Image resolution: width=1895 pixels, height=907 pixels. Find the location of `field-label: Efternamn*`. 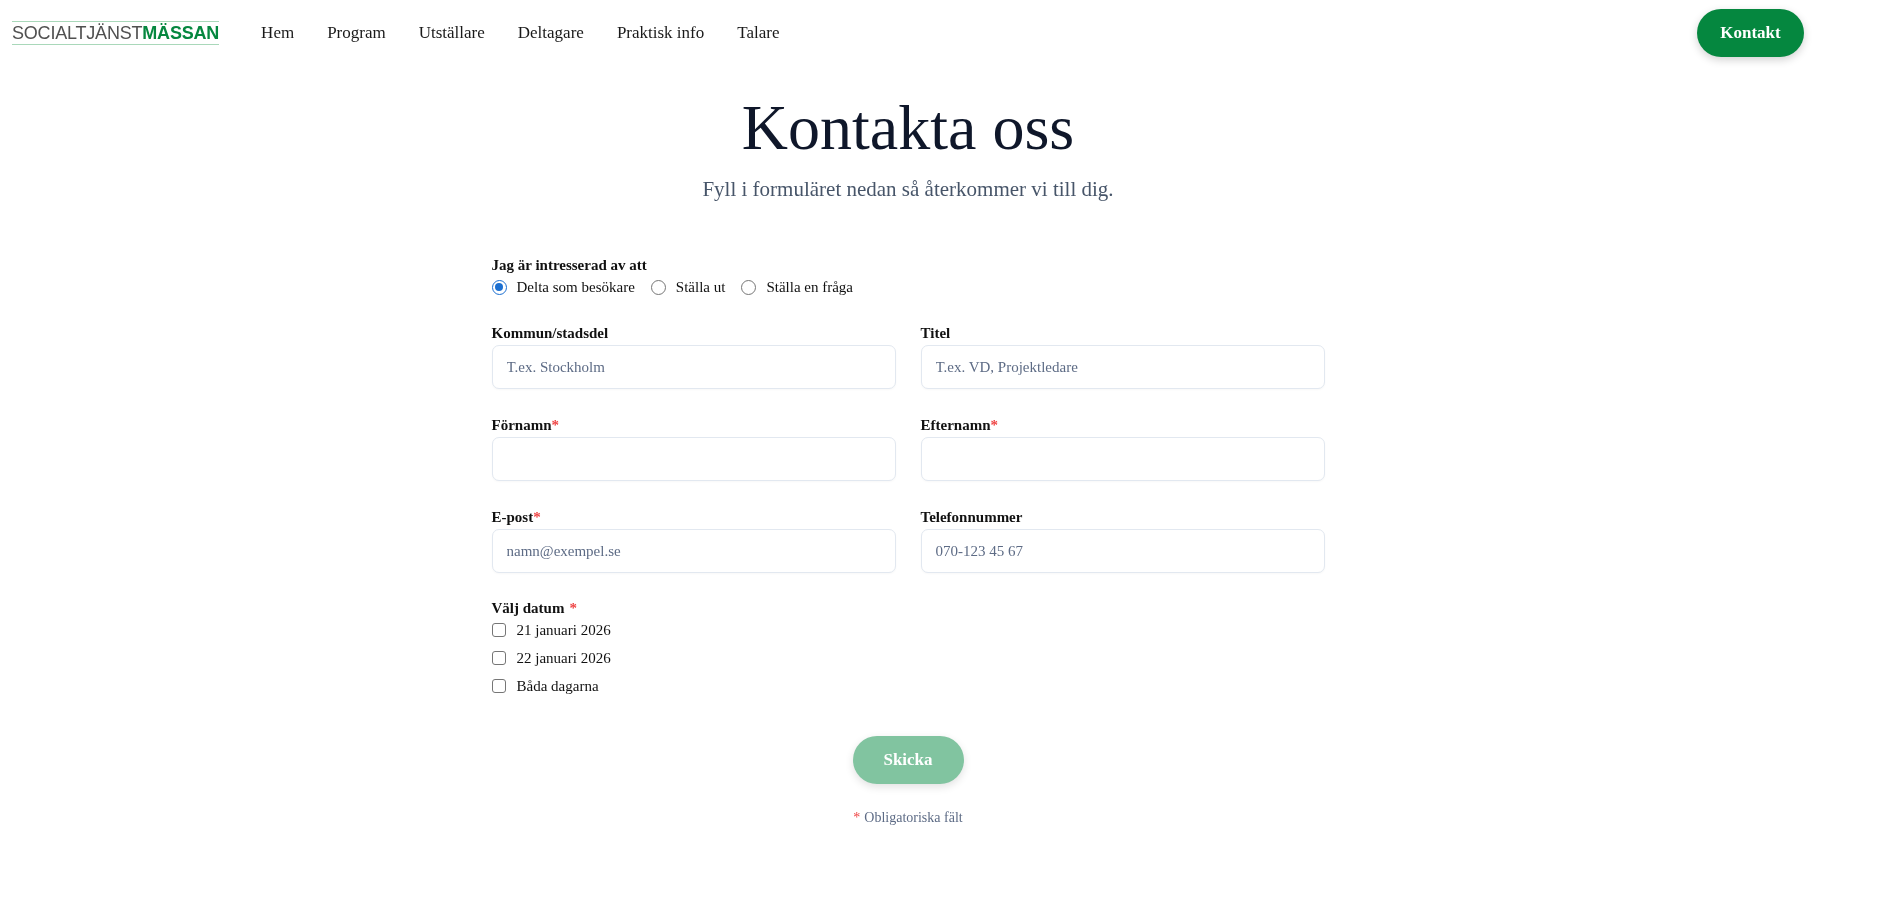

field-label: Efternamn* is located at coordinates (959, 425).